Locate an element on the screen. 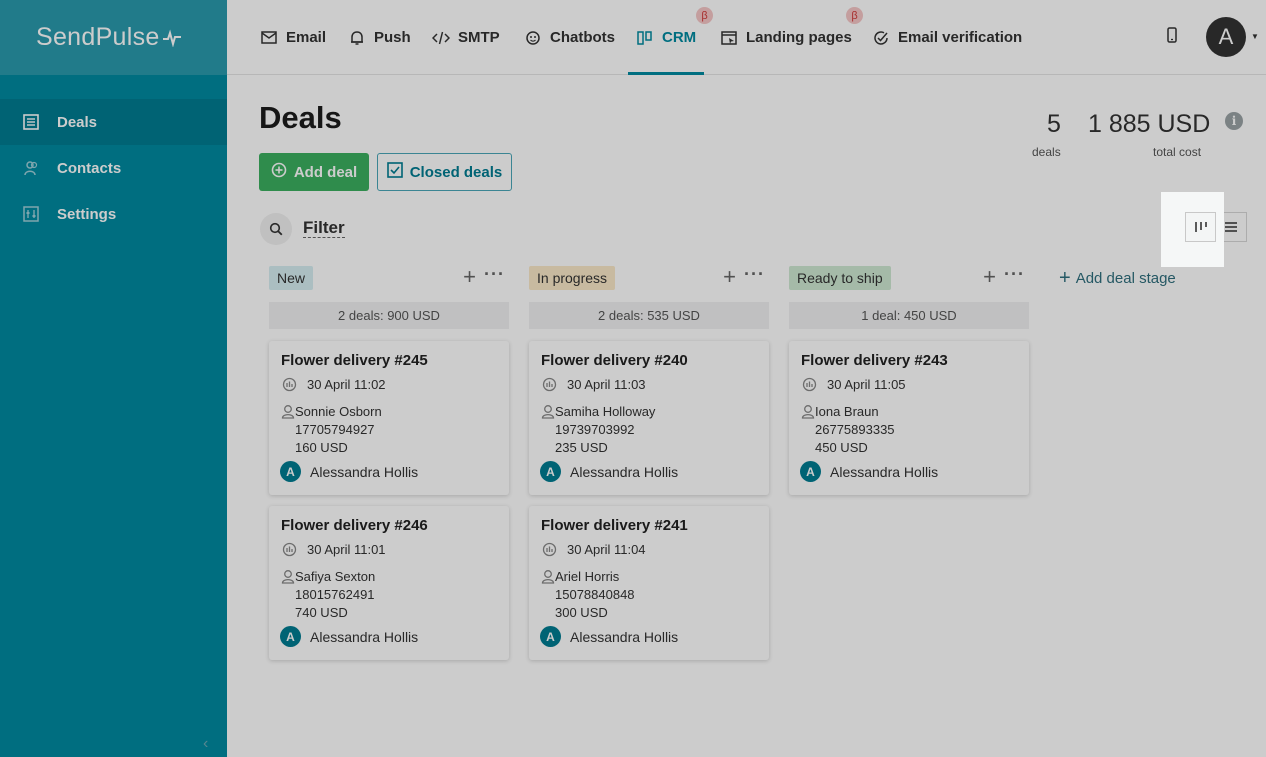 This screenshot has height=757, width=1266. tab-landing-pages: Landing pages β is located at coordinates (791, 37).